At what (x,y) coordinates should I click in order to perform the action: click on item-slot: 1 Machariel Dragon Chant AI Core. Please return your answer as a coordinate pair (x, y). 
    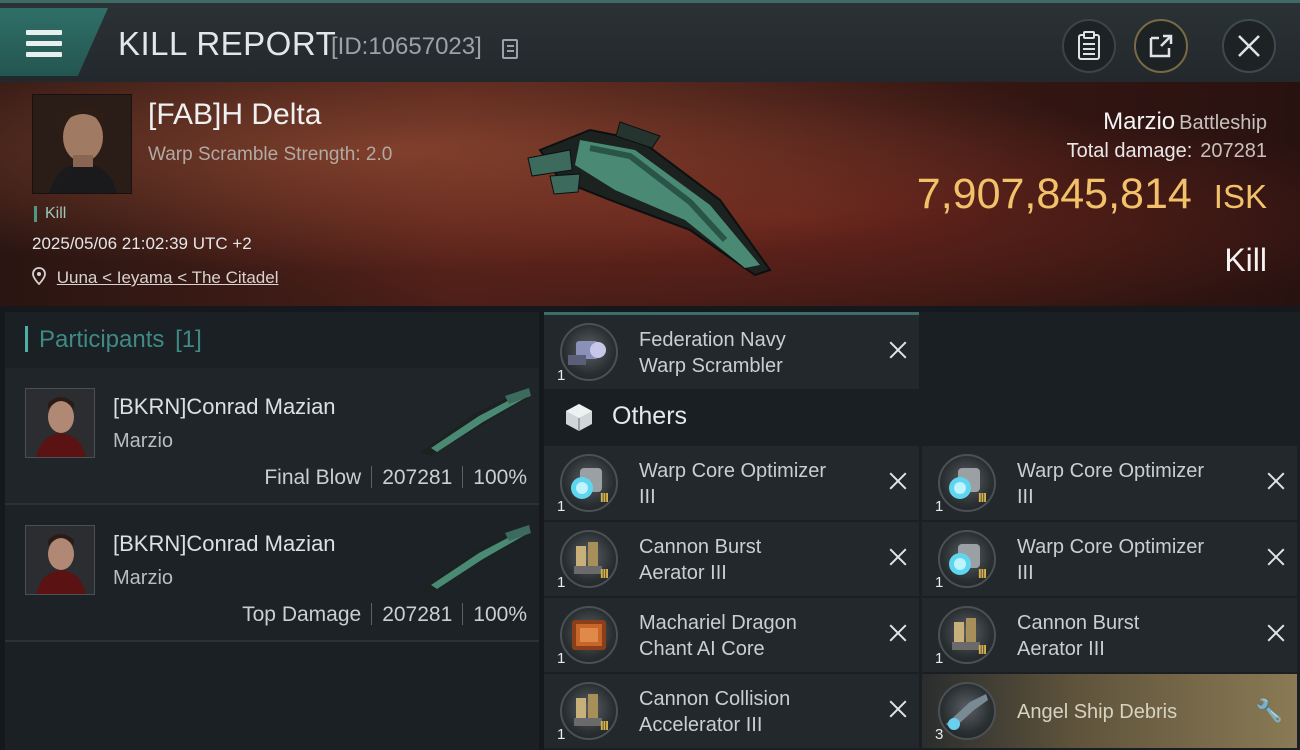
    Looking at the image, I should click on (731, 635).